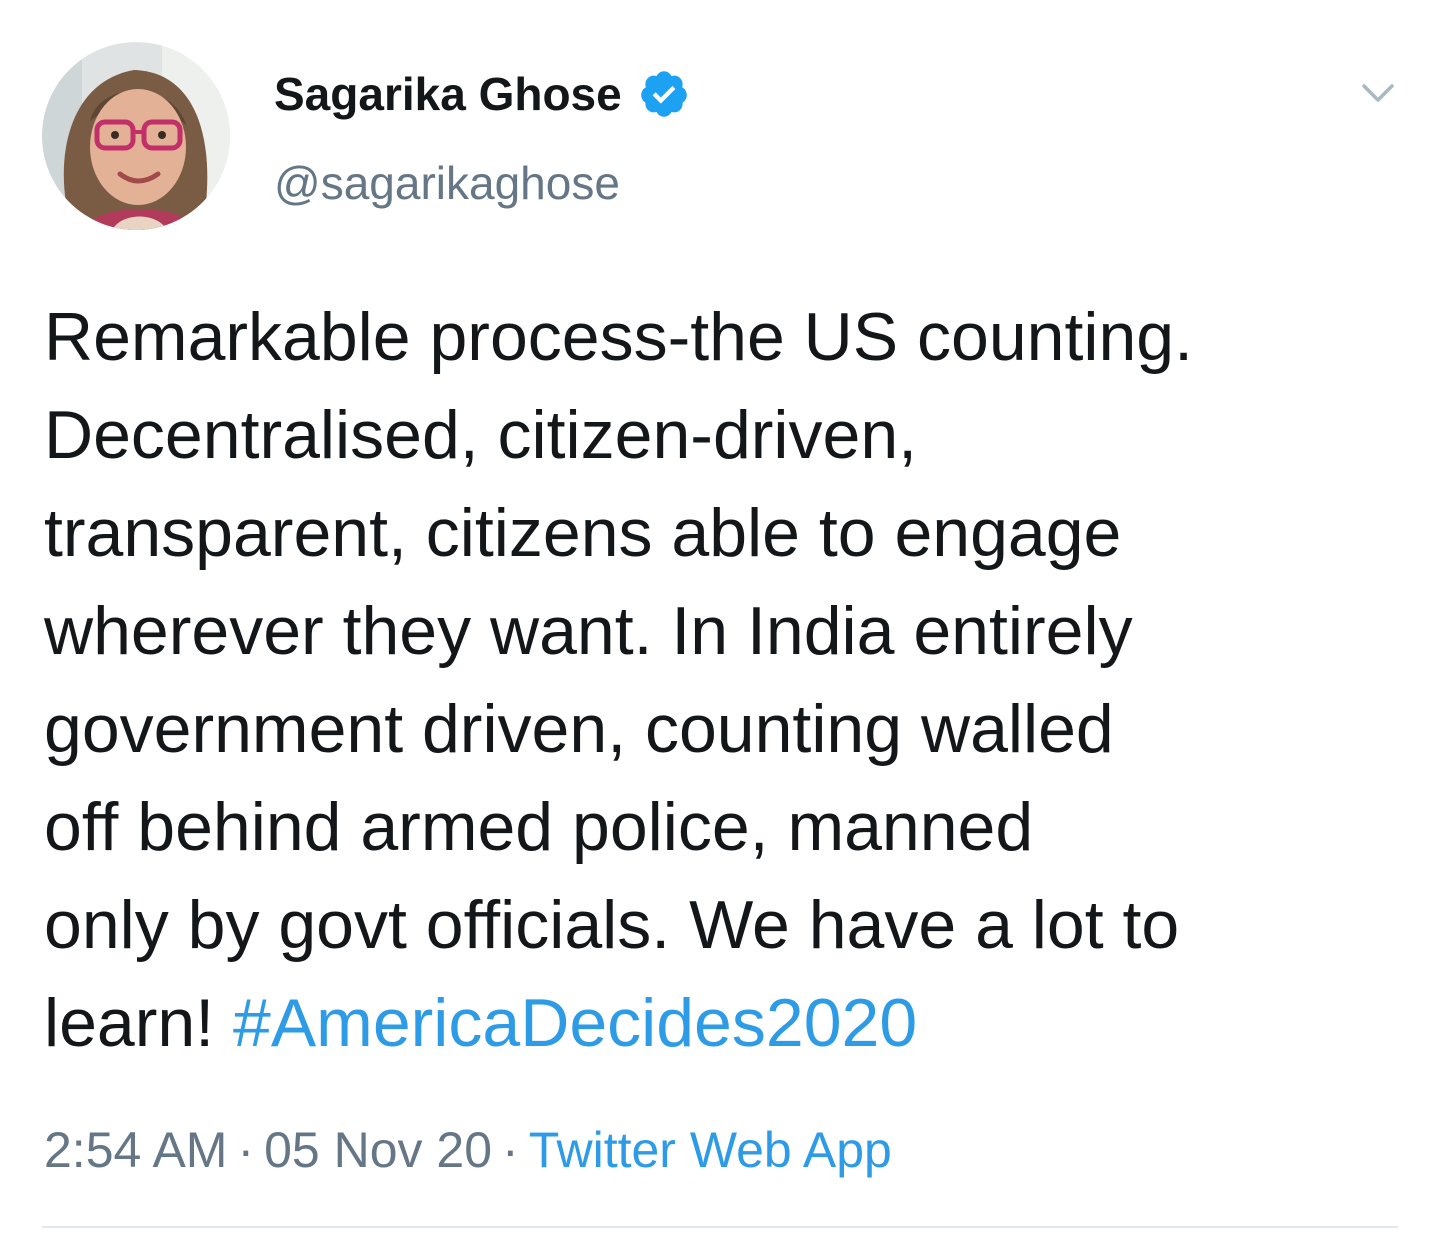 The height and width of the screenshot is (1244, 1440). Describe the element at coordinates (575, 1023) in the screenshot. I see `hashtag-link: #AmericaDecides2020` at that location.